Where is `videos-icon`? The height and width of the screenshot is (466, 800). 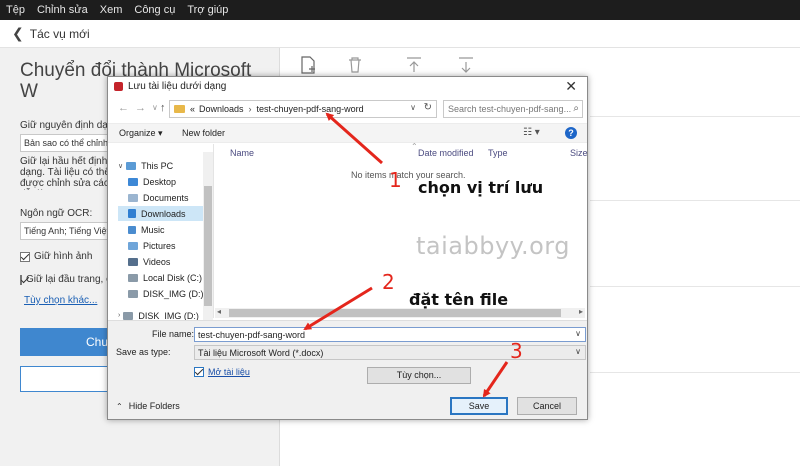 videos-icon is located at coordinates (133, 261).